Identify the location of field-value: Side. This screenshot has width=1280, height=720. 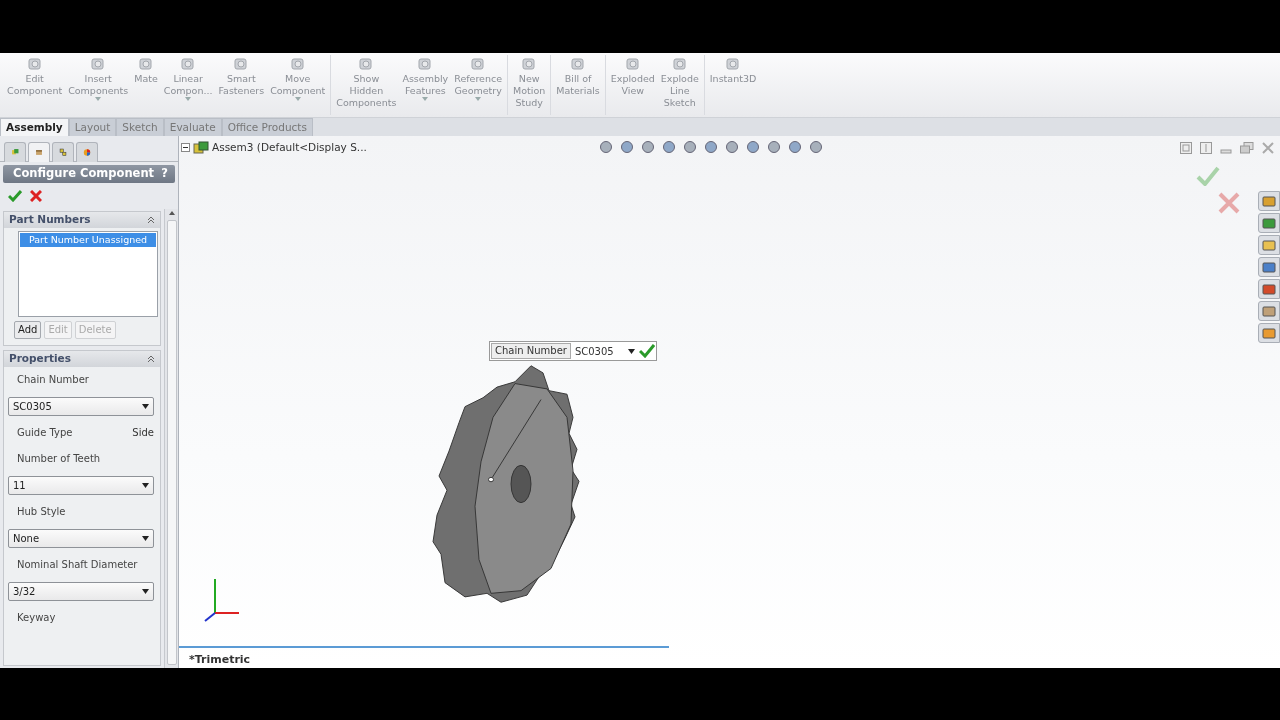
(143, 433).